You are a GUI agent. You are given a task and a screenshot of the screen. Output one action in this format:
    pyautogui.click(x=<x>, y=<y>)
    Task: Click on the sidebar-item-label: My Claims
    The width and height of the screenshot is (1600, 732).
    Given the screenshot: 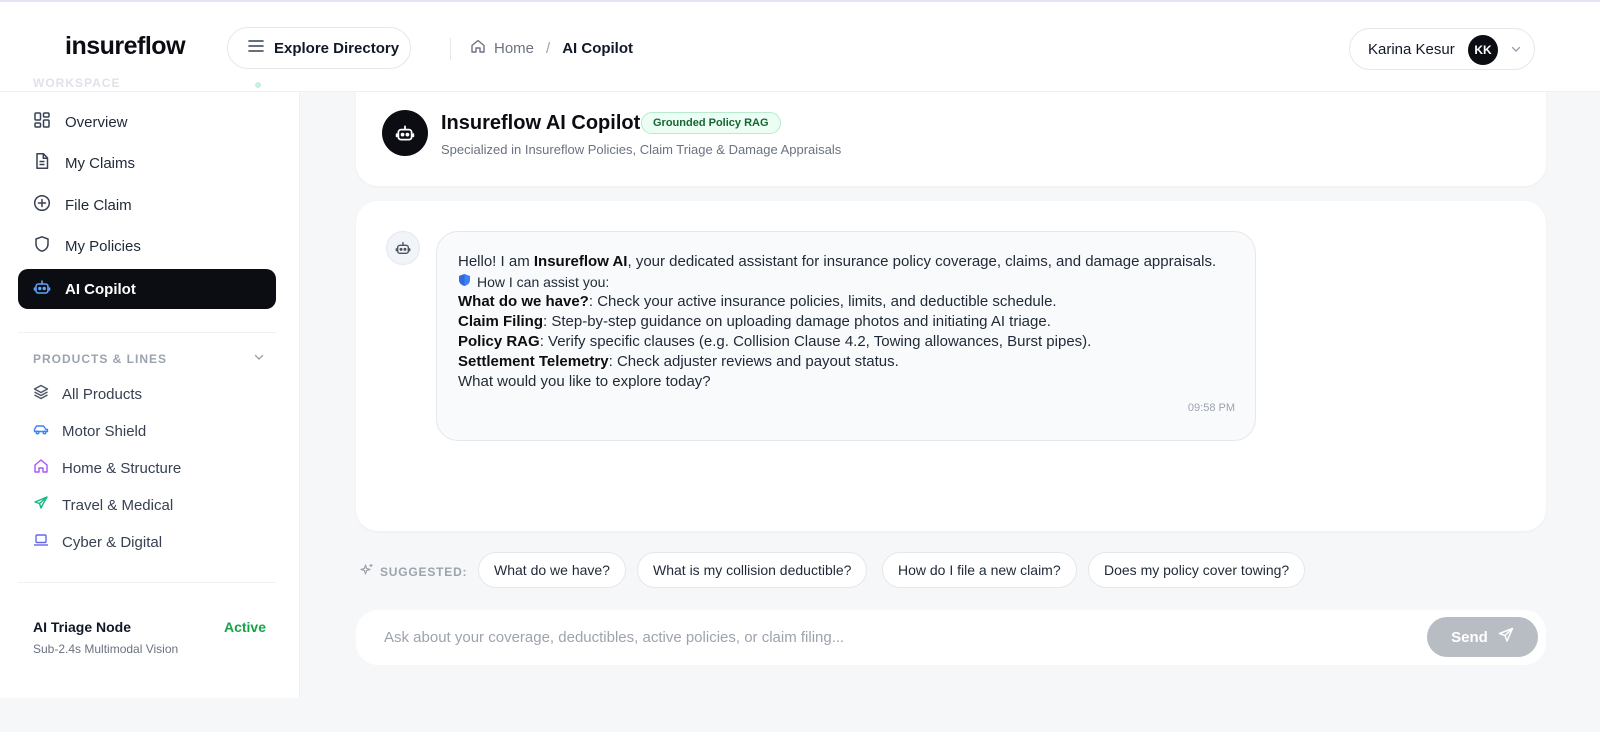 What is the action you would take?
    pyautogui.click(x=100, y=163)
    